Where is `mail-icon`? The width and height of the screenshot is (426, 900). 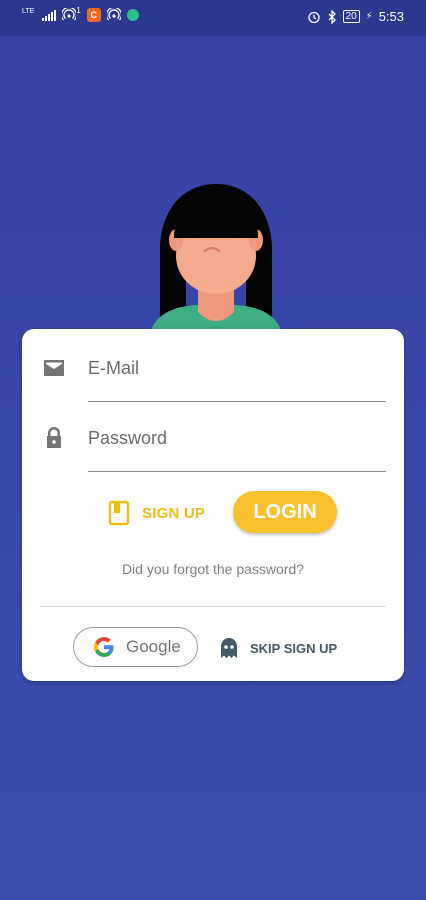 mail-icon is located at coordinates (54, 368).